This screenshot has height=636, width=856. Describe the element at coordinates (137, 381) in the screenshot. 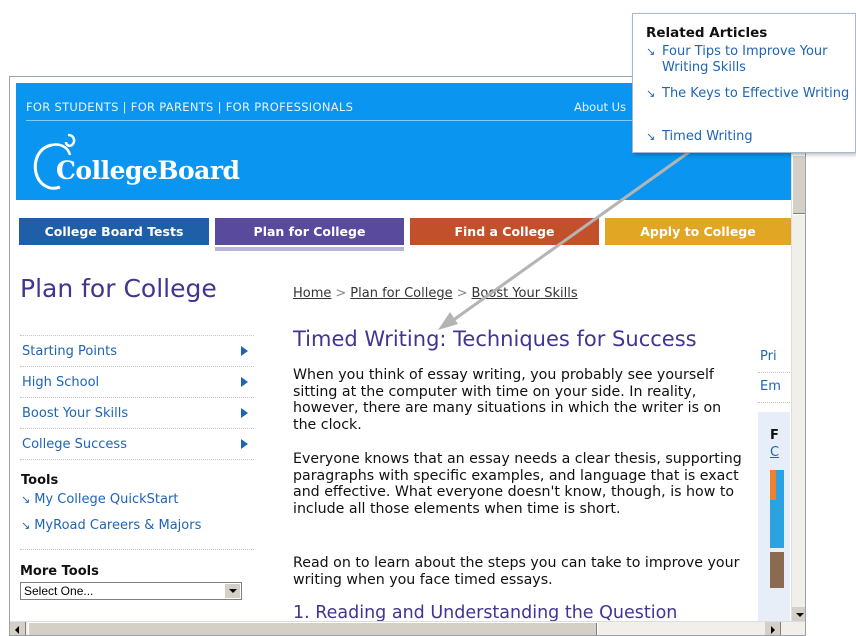

I see `sidebar-item-high-school: High School` at that location.